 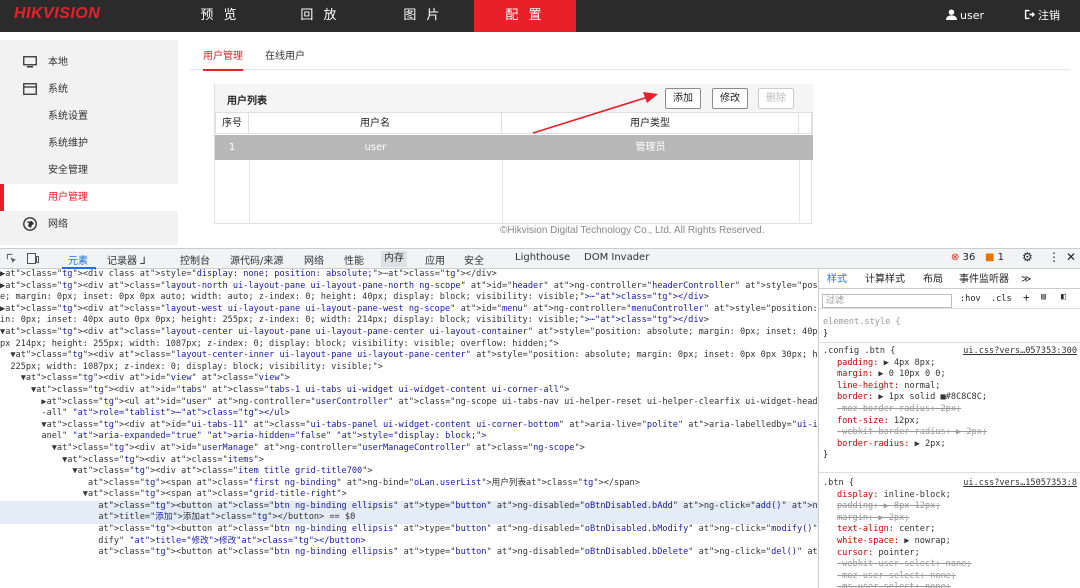 I want to click on devtools-tab-console: 控制台, so click(x=195, y=259).